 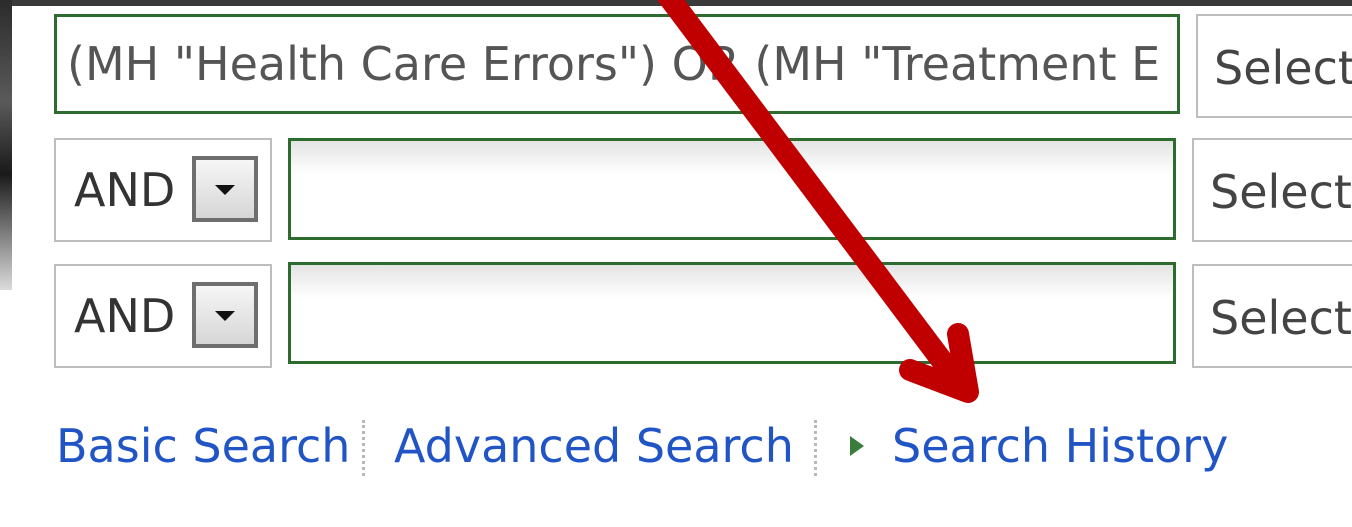 I want to click on field-select-1: Select, so click(x=1274, y=66).